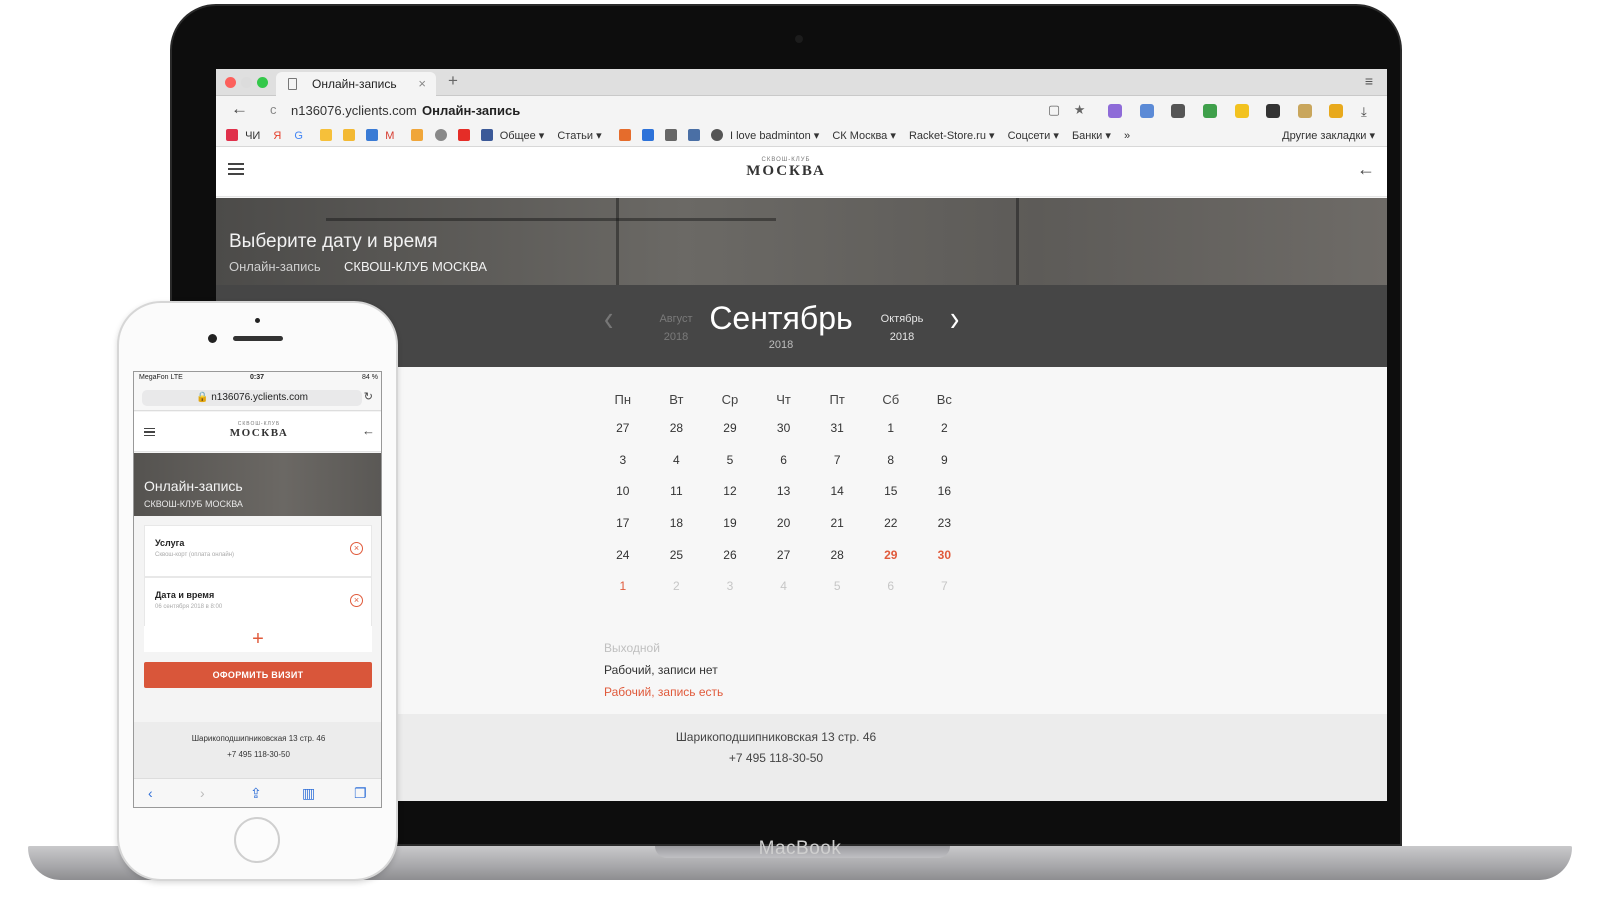 The width and height of the screenshot is (1600, 907). Describe the element at coordinates (273, 109) in the screenshot. I see `reload-icon: c` at that location.